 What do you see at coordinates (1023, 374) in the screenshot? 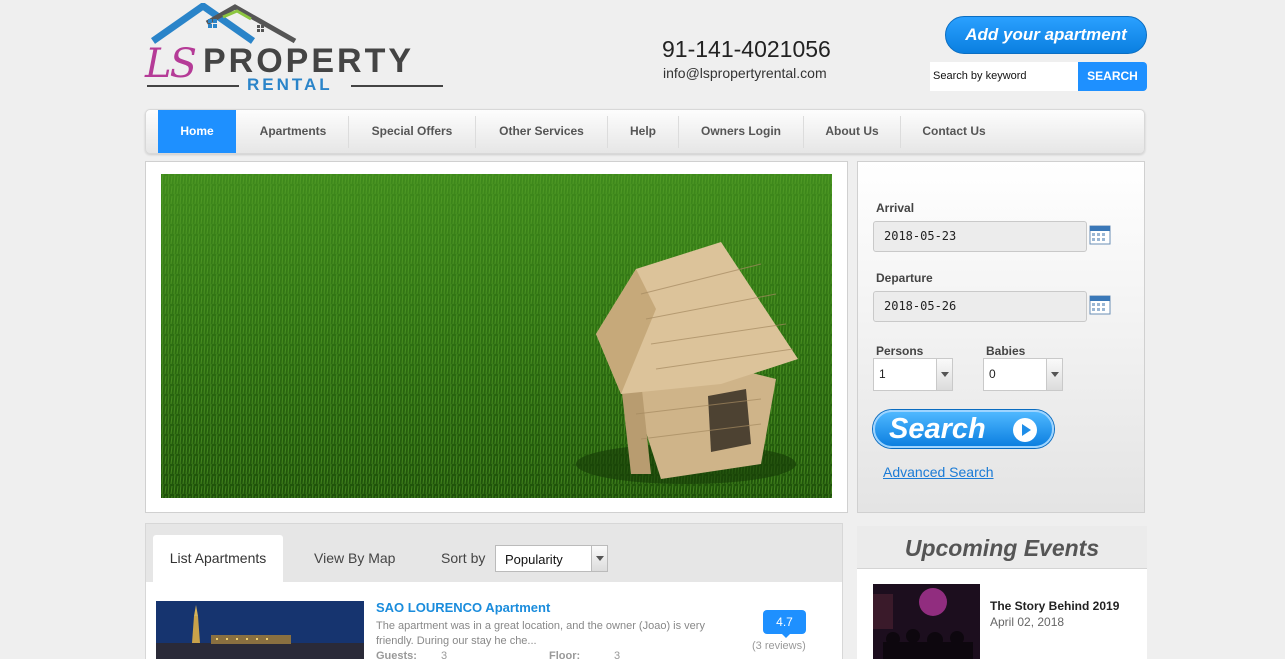
I see `babies-select: 0` at bounding box center [1023, 374].